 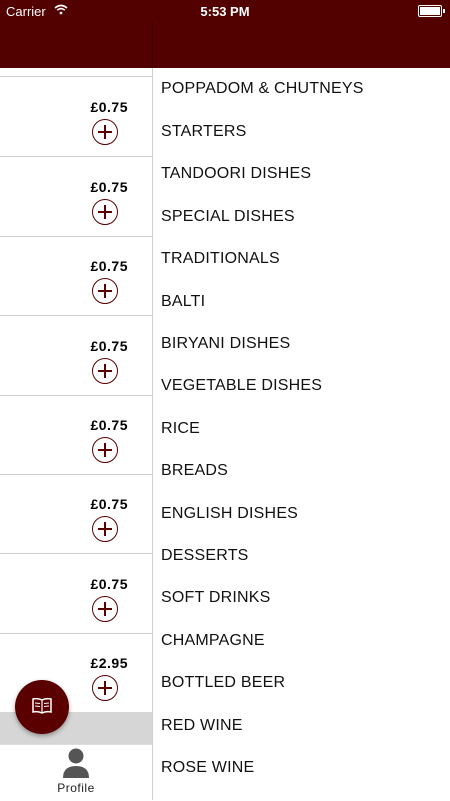 I want to click on category-item: ROSE WINE, so click(x=207, y=768).